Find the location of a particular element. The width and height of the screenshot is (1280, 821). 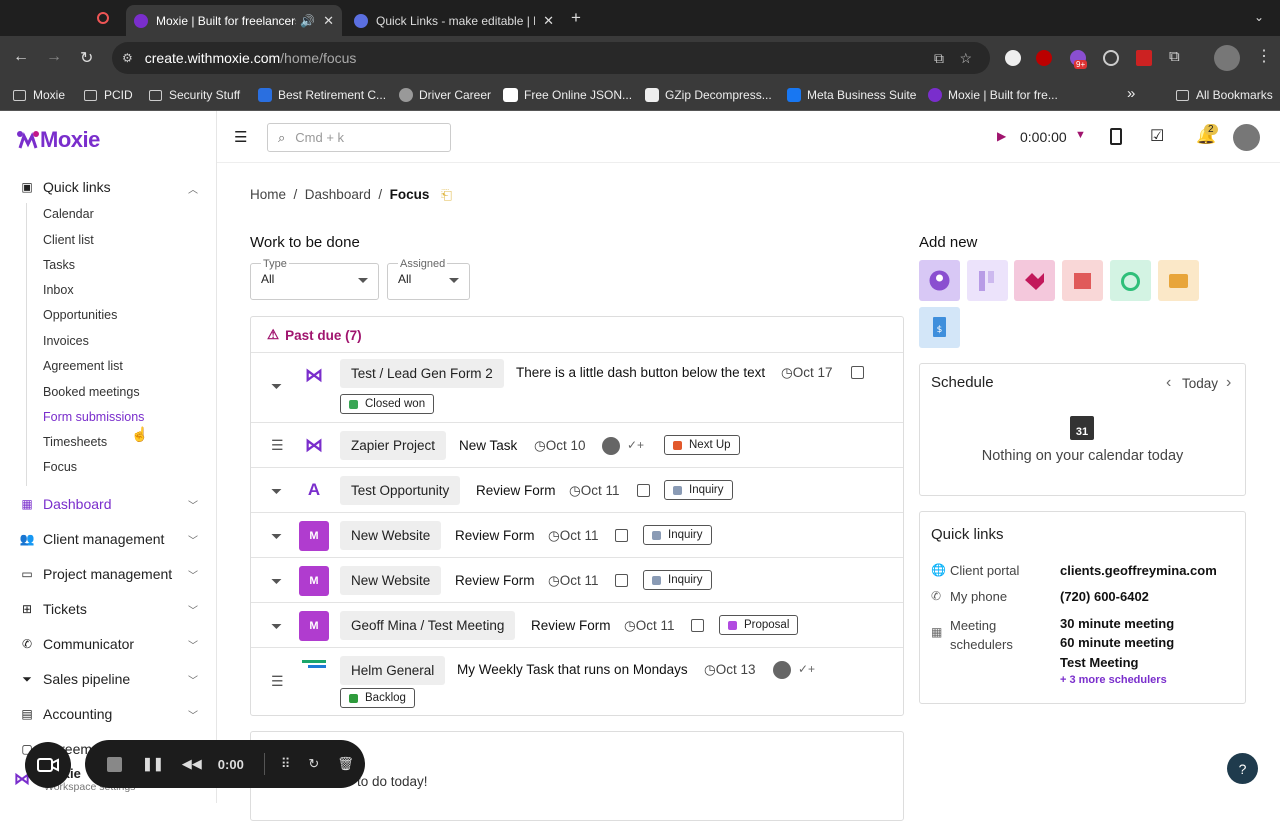

forward-icon: → is located at coordinates (54, 57).